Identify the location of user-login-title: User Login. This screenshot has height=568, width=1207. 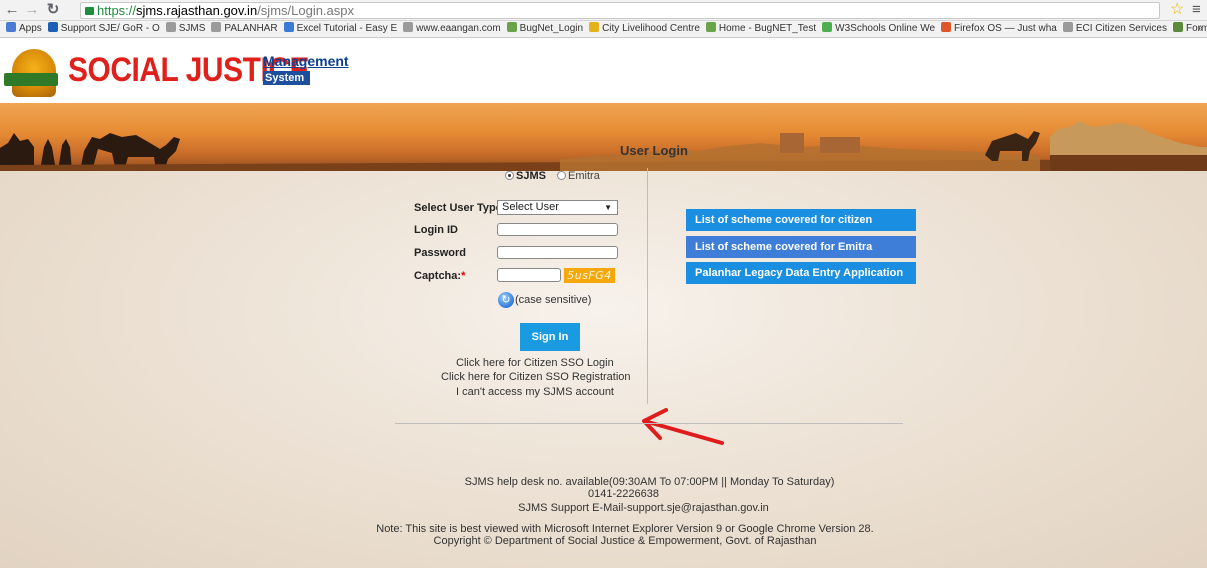
(654, 150).